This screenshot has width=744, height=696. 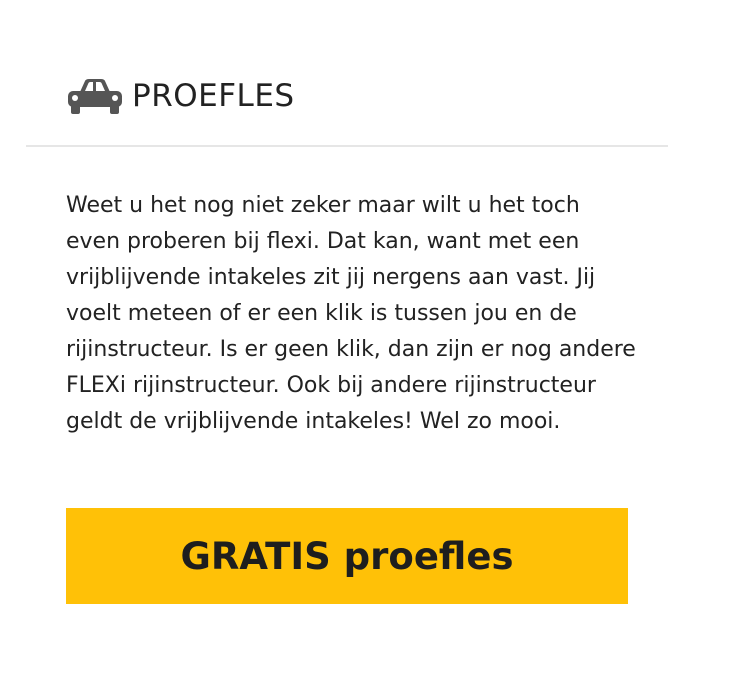 I want to click on car-icon, so click(x=94, y=96).